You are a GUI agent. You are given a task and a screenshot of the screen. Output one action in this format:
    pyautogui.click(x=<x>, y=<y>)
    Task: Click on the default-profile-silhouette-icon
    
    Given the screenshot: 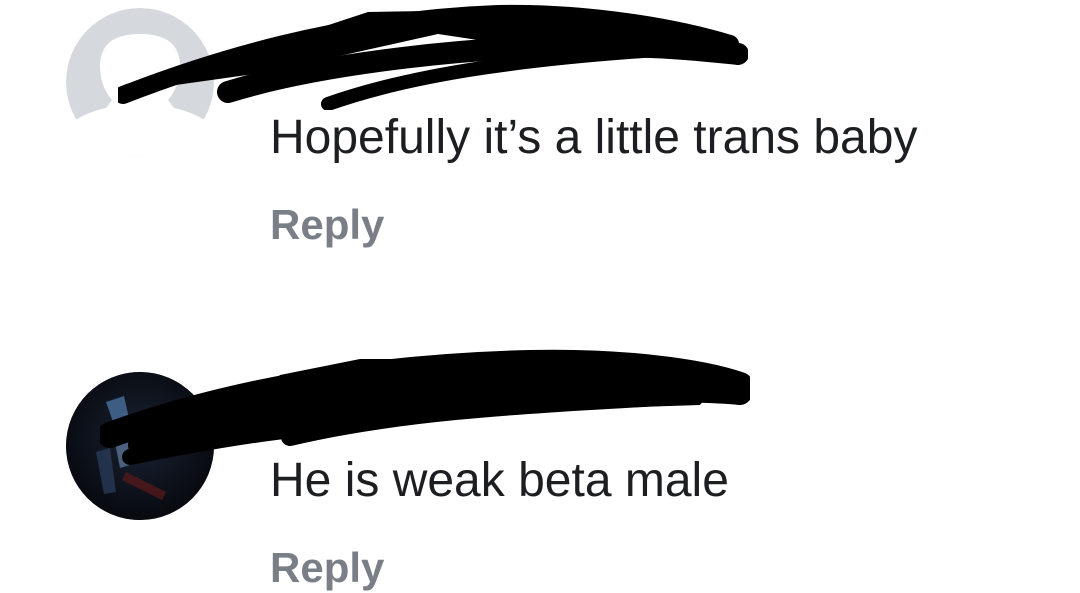 What is the action you would take?
    pyautogui.click(x=140, y=82)
    